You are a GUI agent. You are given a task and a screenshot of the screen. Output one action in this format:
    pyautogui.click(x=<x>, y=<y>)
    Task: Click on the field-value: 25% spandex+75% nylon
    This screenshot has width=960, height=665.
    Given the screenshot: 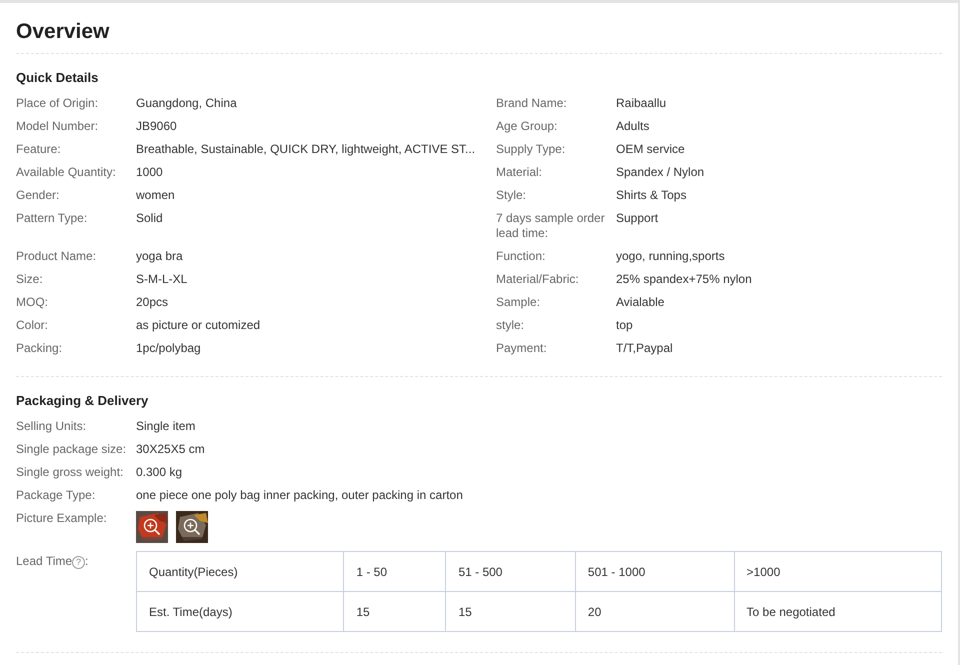 What is the action you would take?
    pyautogui.click(x=684, y=279)
    